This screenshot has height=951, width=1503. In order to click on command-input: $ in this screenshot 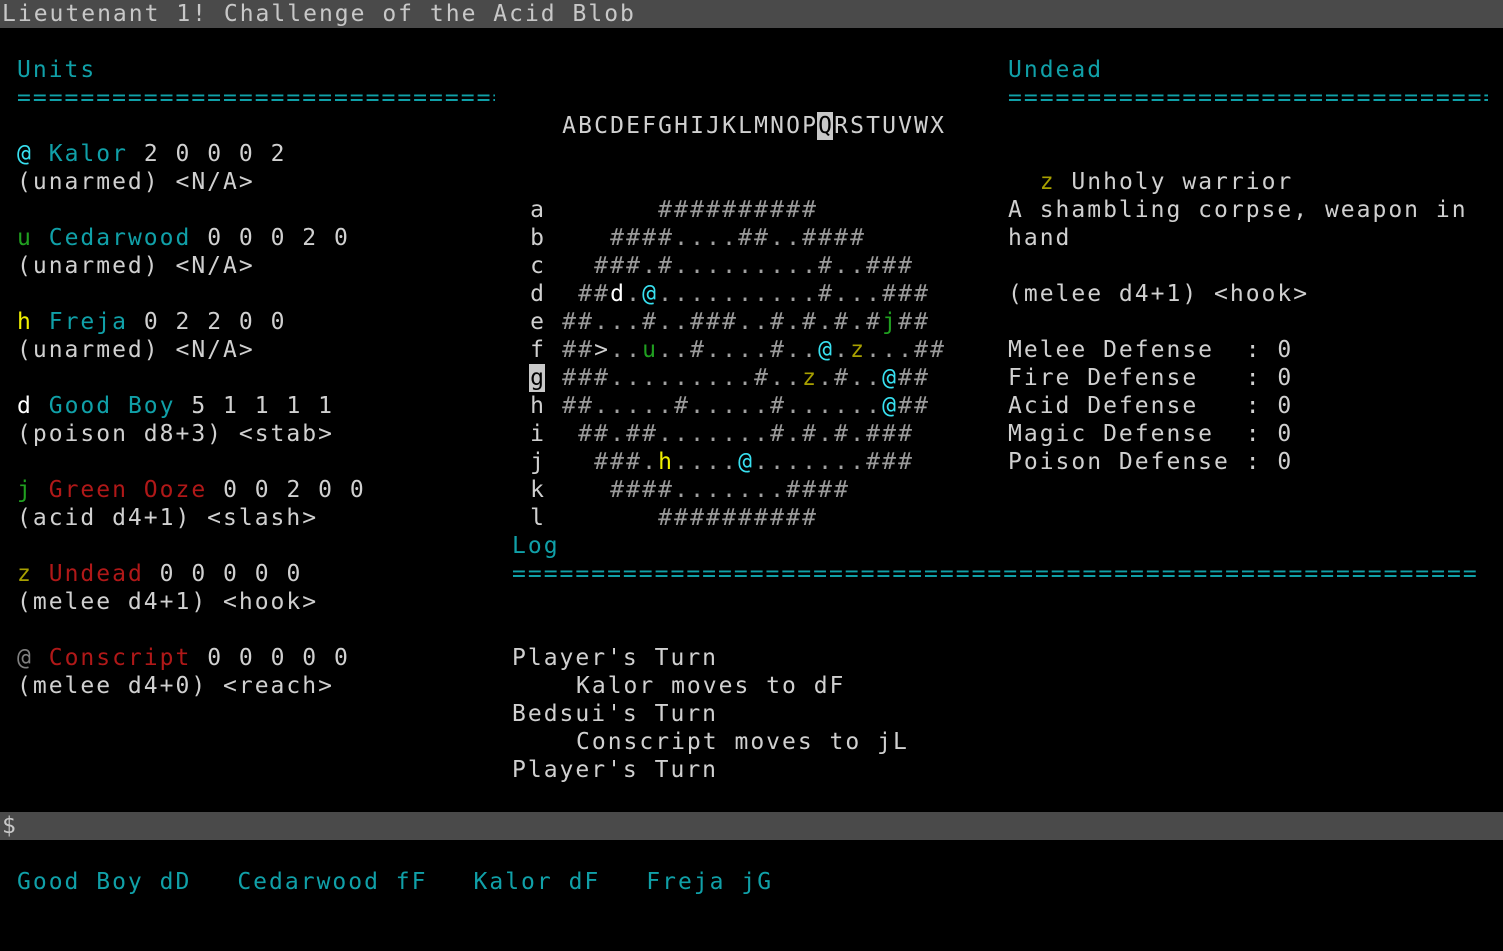, I will do `click(751, 826)`.